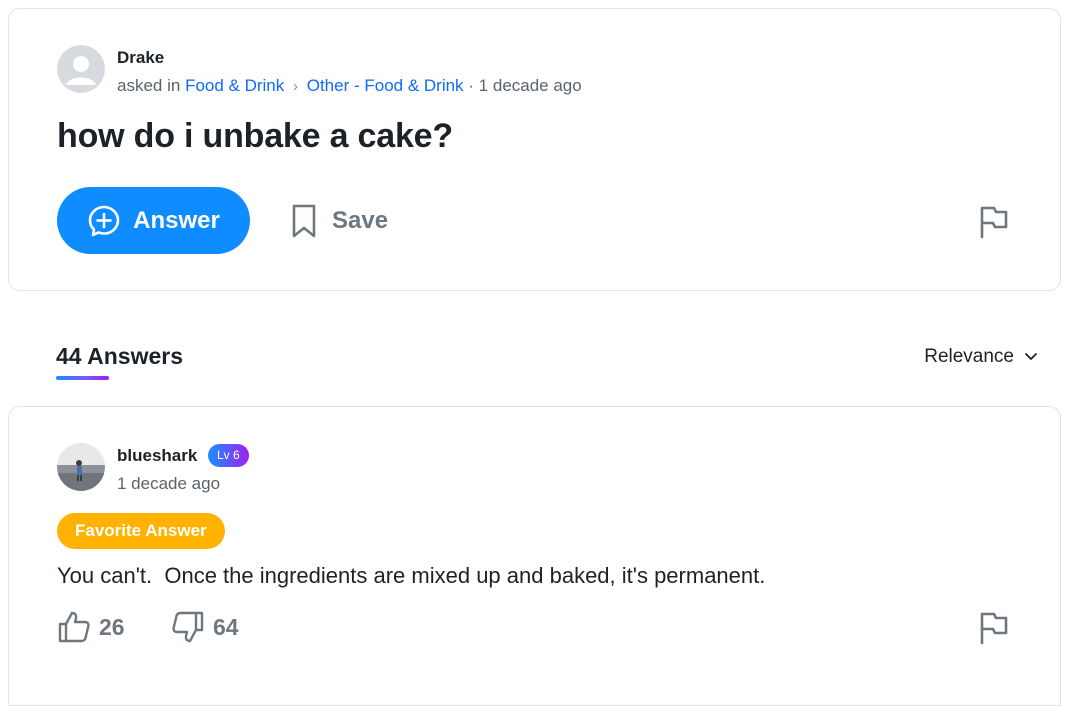  I want to click on thumbs-down-button: 64, so click(205, 627).